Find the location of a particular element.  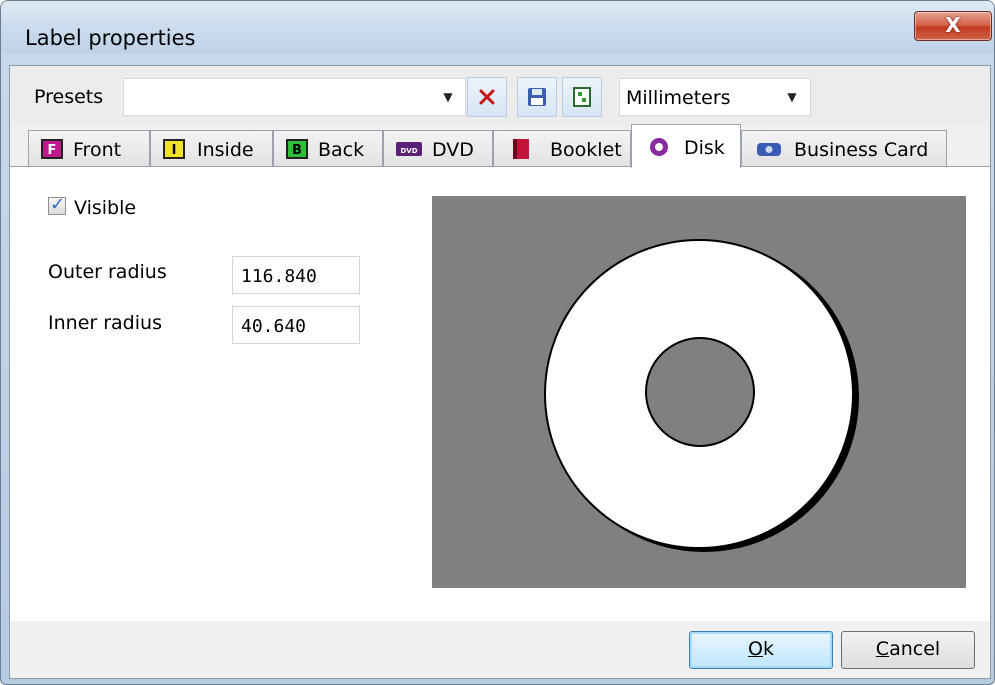

svg-text: DVD is located at coordinates (408, 151).